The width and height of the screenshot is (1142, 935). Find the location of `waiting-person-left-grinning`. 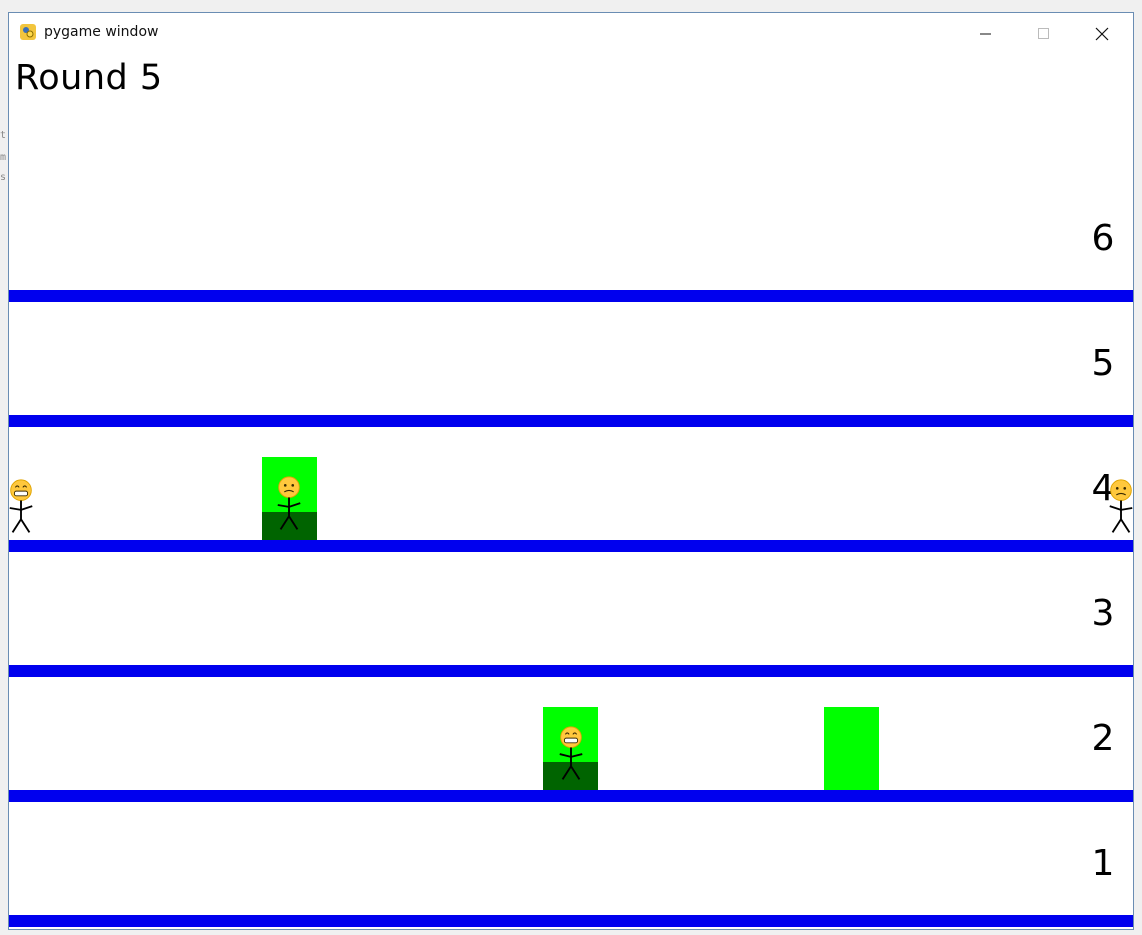

waiting-person-left-grinning is located at coordinates (21, 506).